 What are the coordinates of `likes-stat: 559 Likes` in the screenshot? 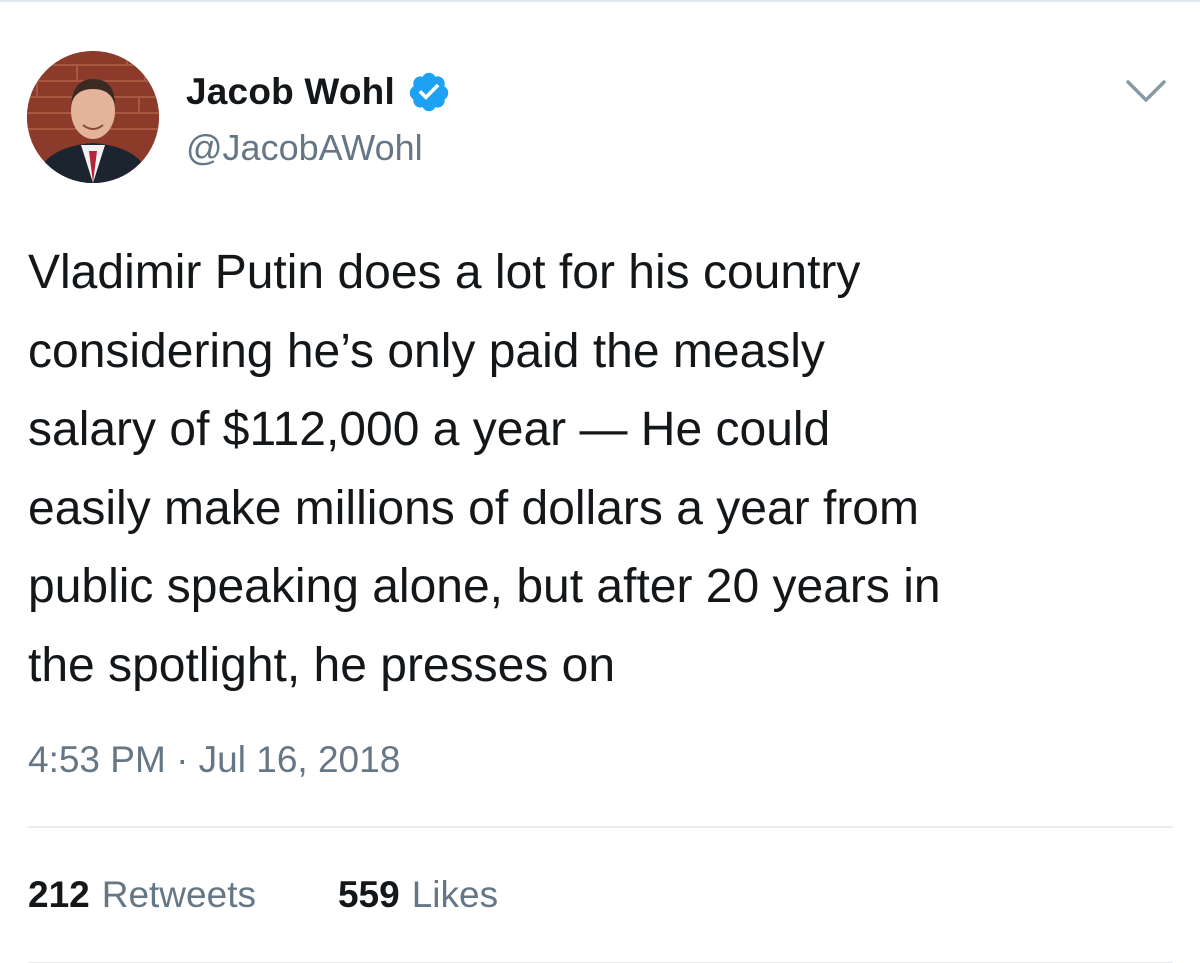 It's located at (418, 895).